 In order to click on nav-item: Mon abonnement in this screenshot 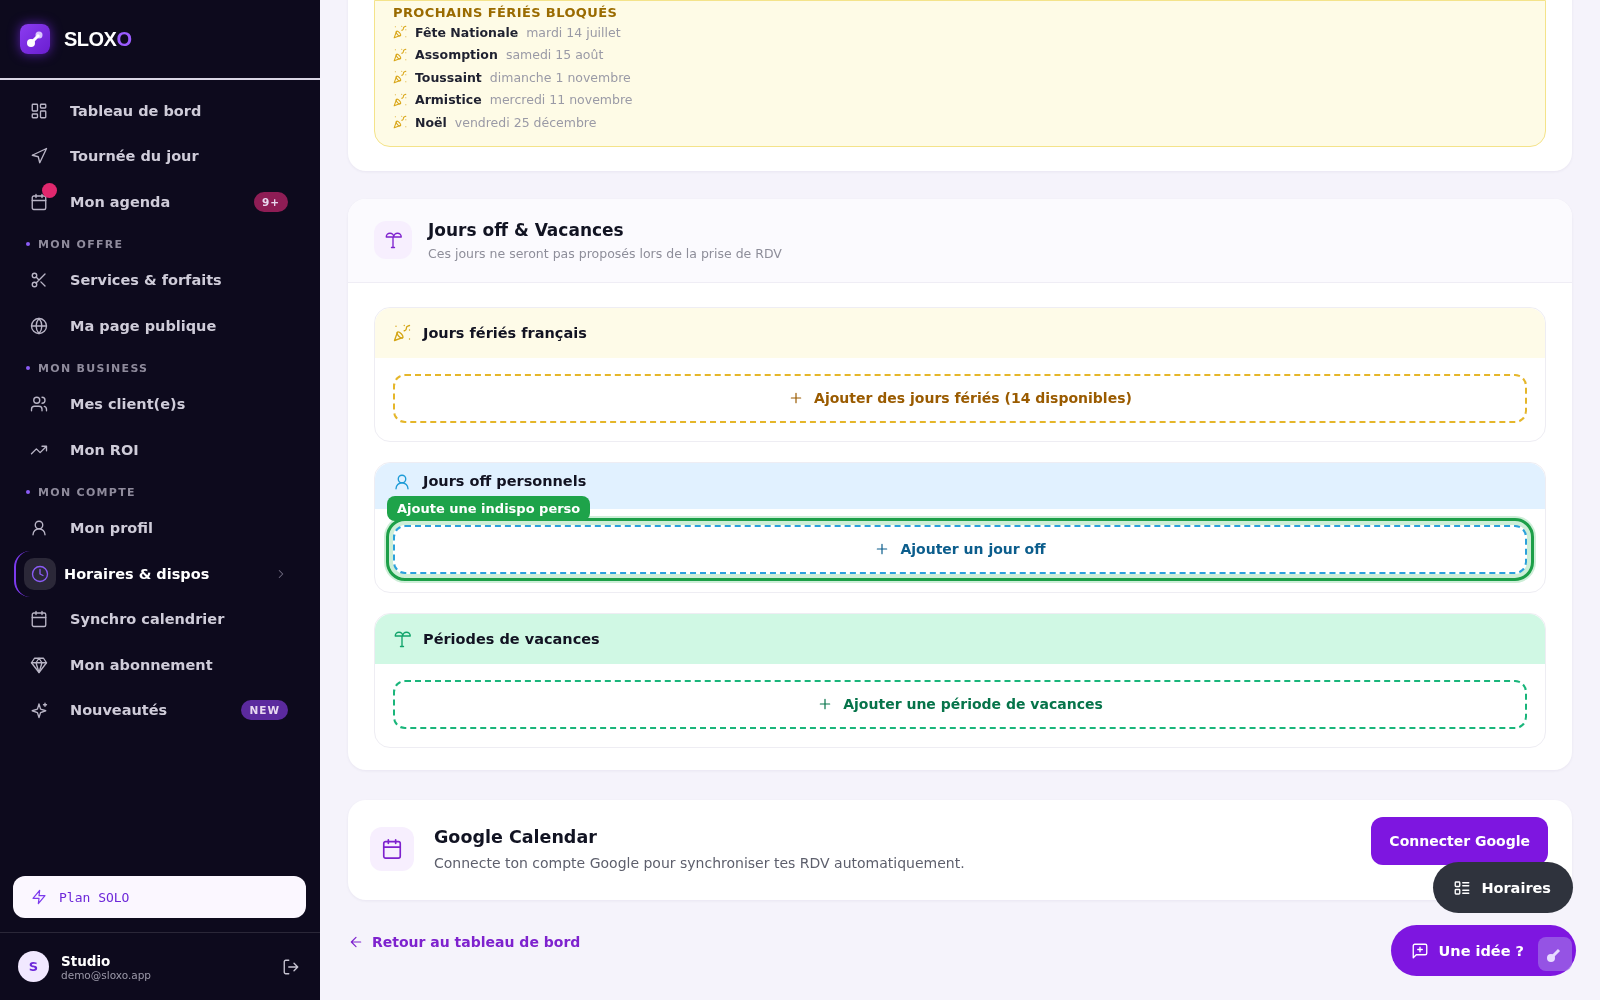, I will do `click(167, 665)`.